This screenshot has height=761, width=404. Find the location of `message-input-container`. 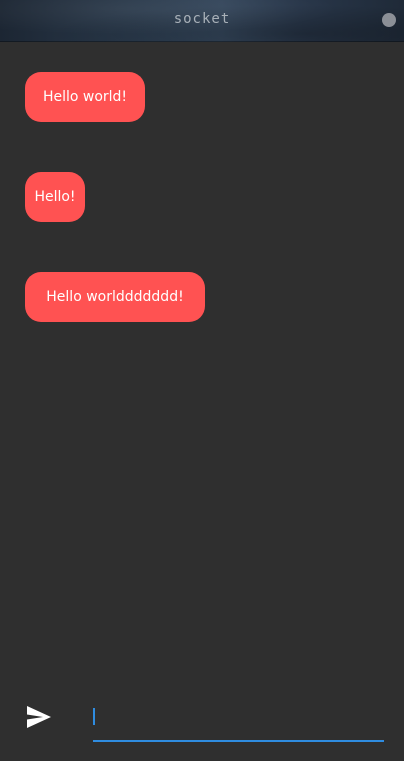

message-input-container is located at coordinates (238, 720).